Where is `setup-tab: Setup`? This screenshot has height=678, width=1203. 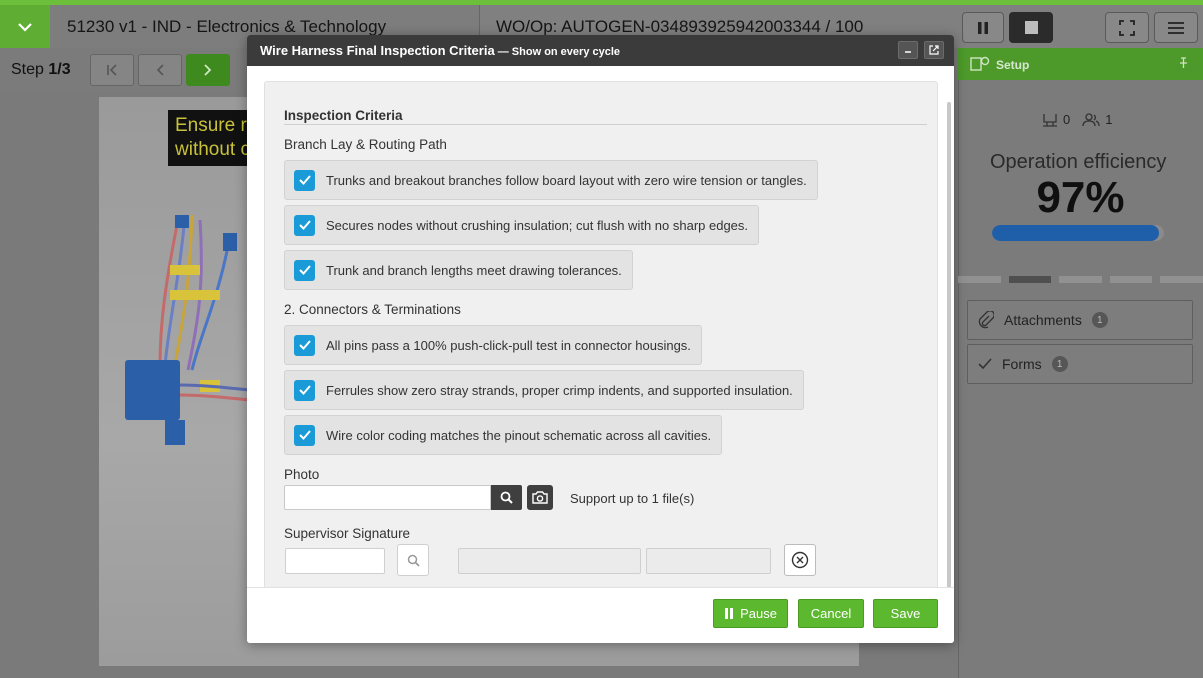 setup-tab: Setup is located at coordinates (1080, 64).